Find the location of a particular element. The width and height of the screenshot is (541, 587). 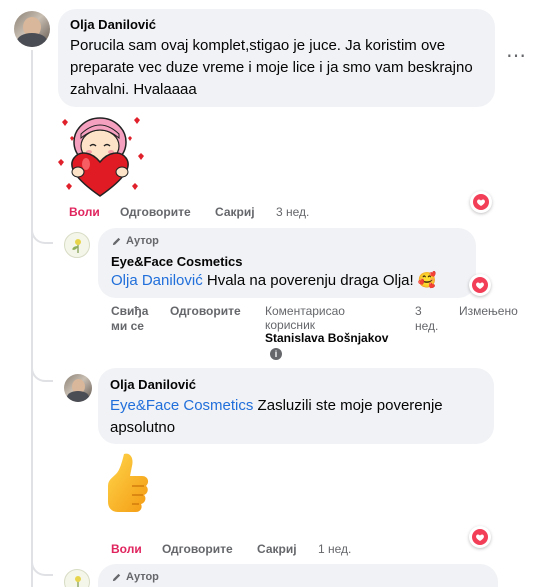

comment-bubble: Аутор is located at coordinates (298, 575).